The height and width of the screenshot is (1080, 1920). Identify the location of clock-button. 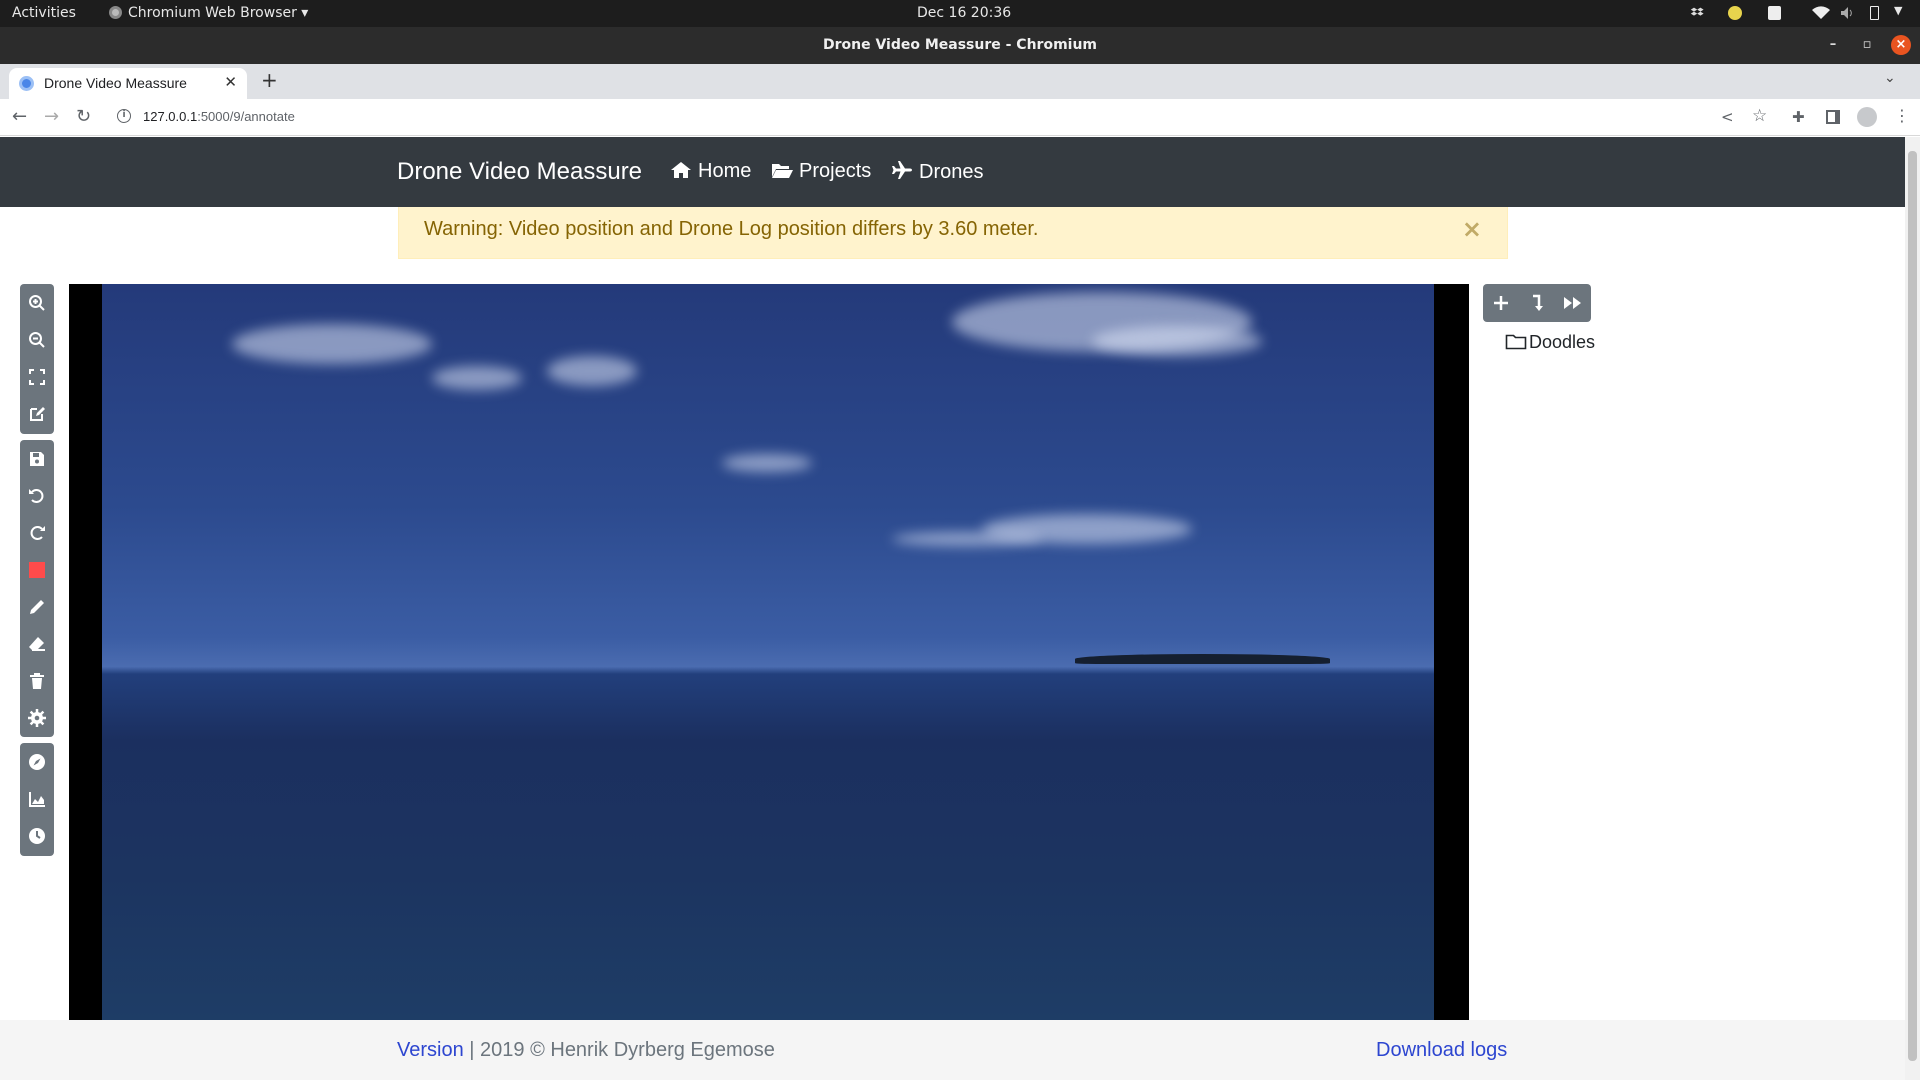
(37, 835).